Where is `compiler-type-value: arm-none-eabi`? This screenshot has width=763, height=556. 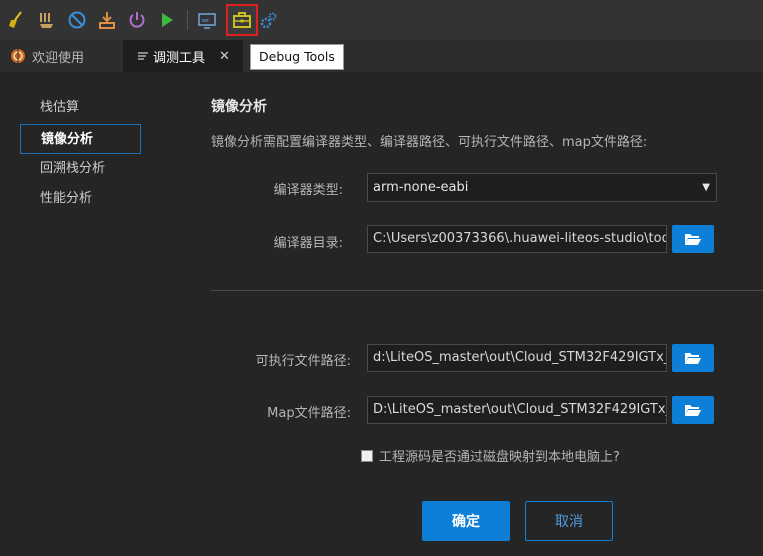 compiler-type-value: arm-none-eabi is located at coordinates (421, 187).